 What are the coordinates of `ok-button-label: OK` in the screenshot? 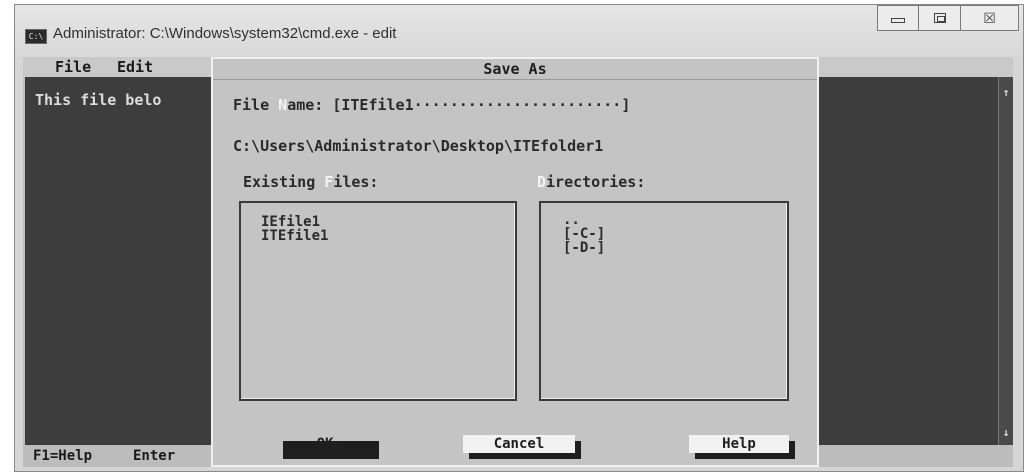 It's located at (325, 444).